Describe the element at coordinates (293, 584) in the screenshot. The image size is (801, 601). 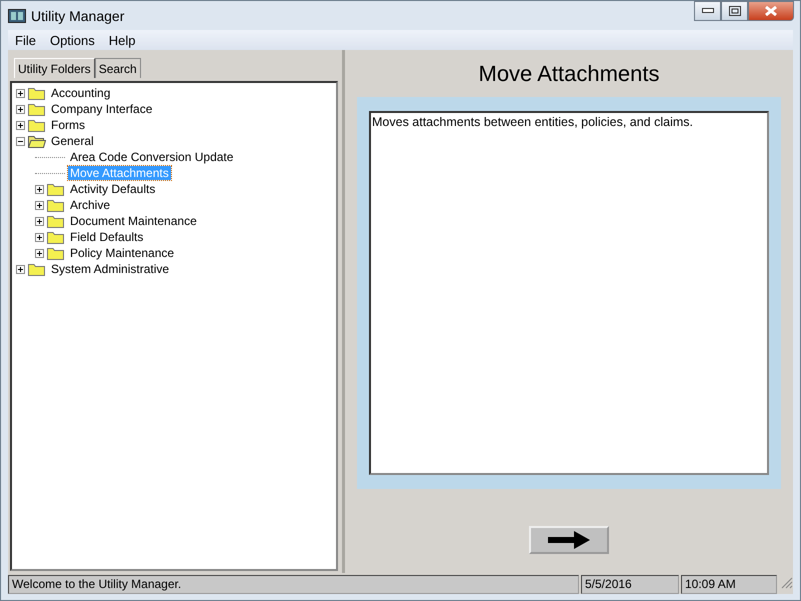
I see `status-message: Welcome to the Utility Manager.` at that location.